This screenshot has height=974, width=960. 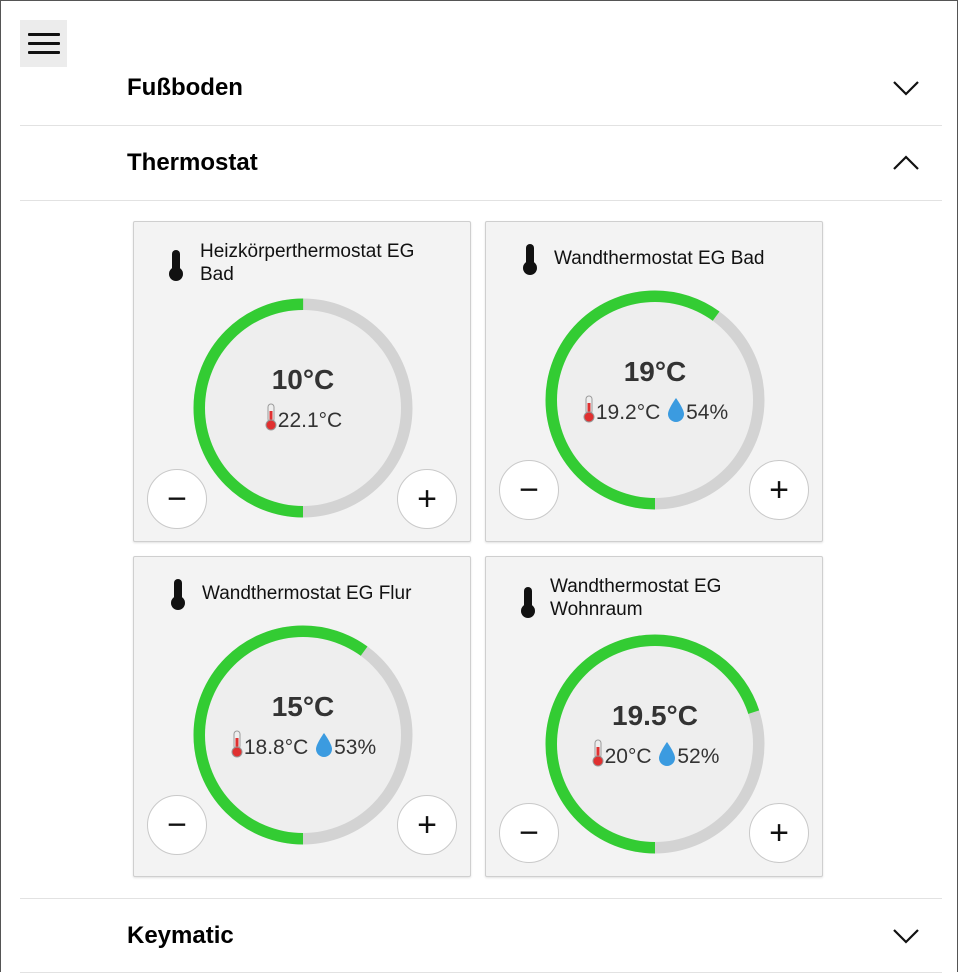 What do you see at coordinates (481, 935) in the screenshot?
I see `section-keymatic-header: Keymatic` at bounding box center [481, 935].